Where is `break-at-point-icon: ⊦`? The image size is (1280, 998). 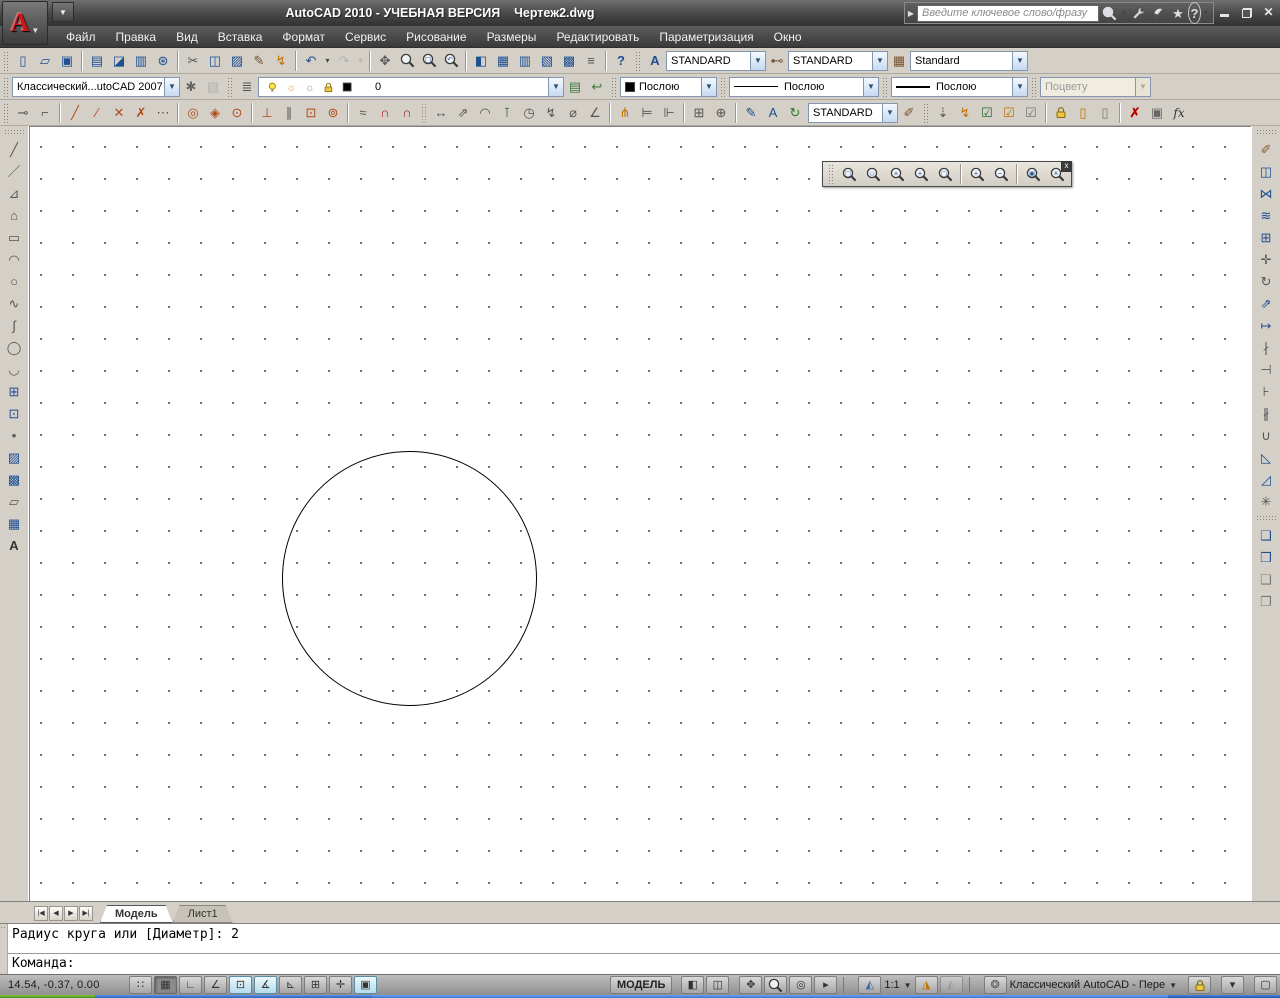
break-at-point-icon: ⊦ is located at coordinates (1266, 391).